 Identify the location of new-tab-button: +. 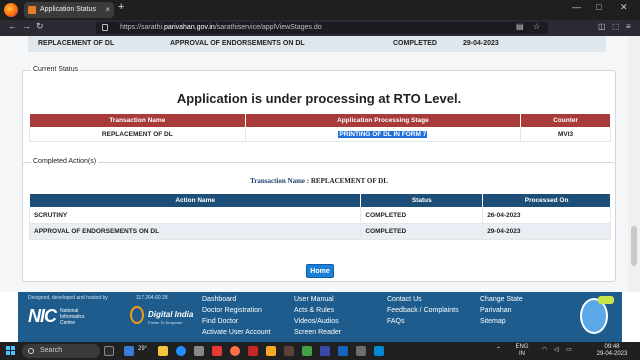
(121, 7).